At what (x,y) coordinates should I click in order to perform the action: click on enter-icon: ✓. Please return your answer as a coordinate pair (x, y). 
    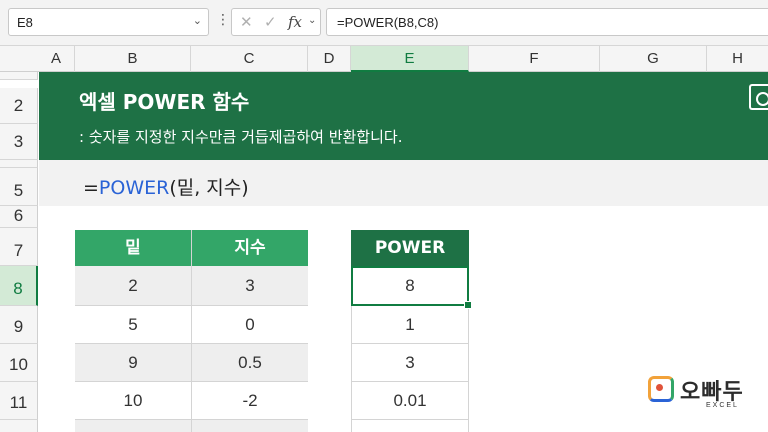
    Looking at the image, I should click on (270, 22).